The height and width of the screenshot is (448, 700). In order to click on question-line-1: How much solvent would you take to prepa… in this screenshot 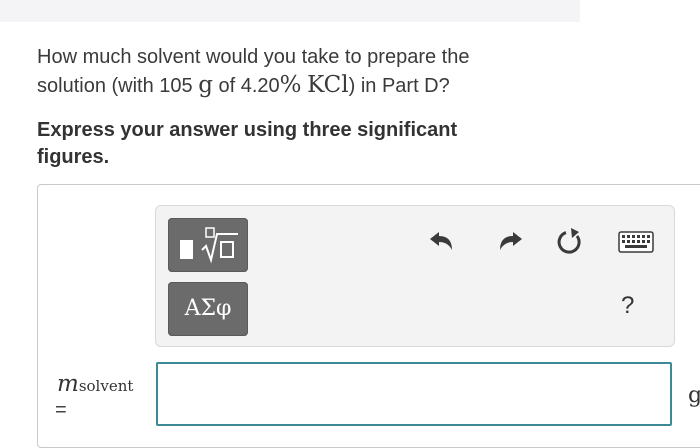, I will do `click(253, 57)`.